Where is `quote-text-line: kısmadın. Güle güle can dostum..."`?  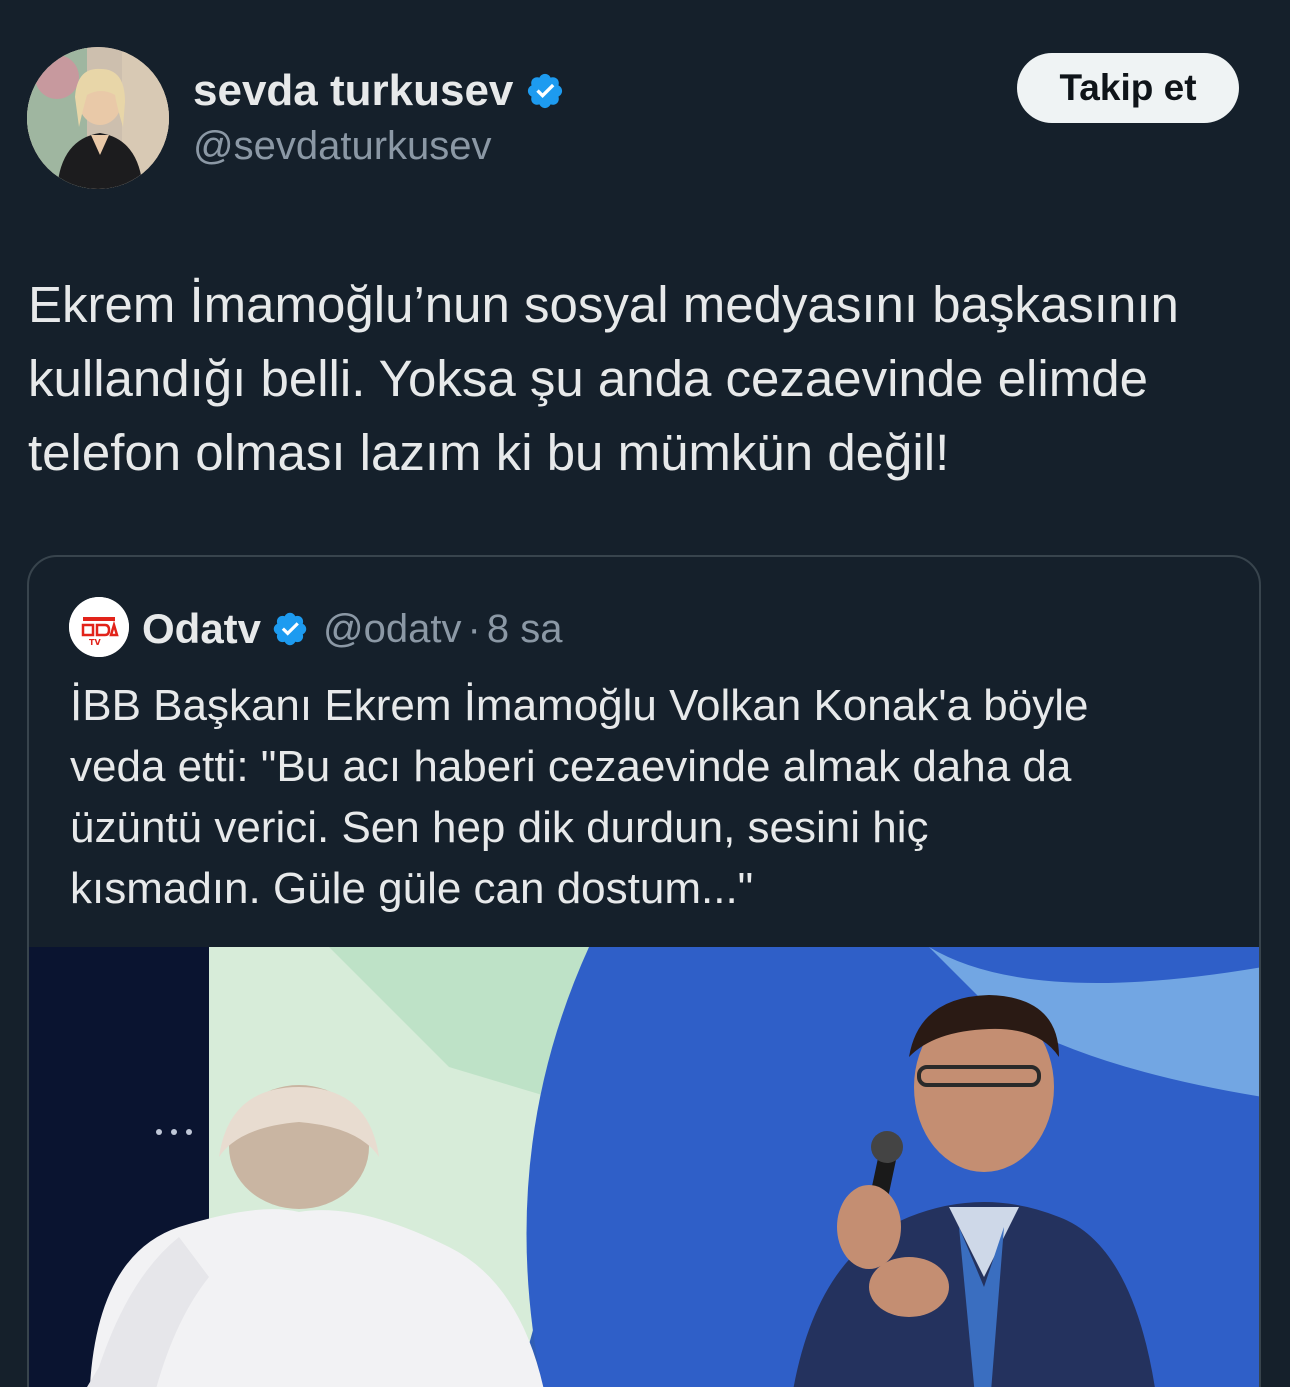
quote-text-line: kısmadın. Güle güle can dostum..." is located at coordinates (412, 888).